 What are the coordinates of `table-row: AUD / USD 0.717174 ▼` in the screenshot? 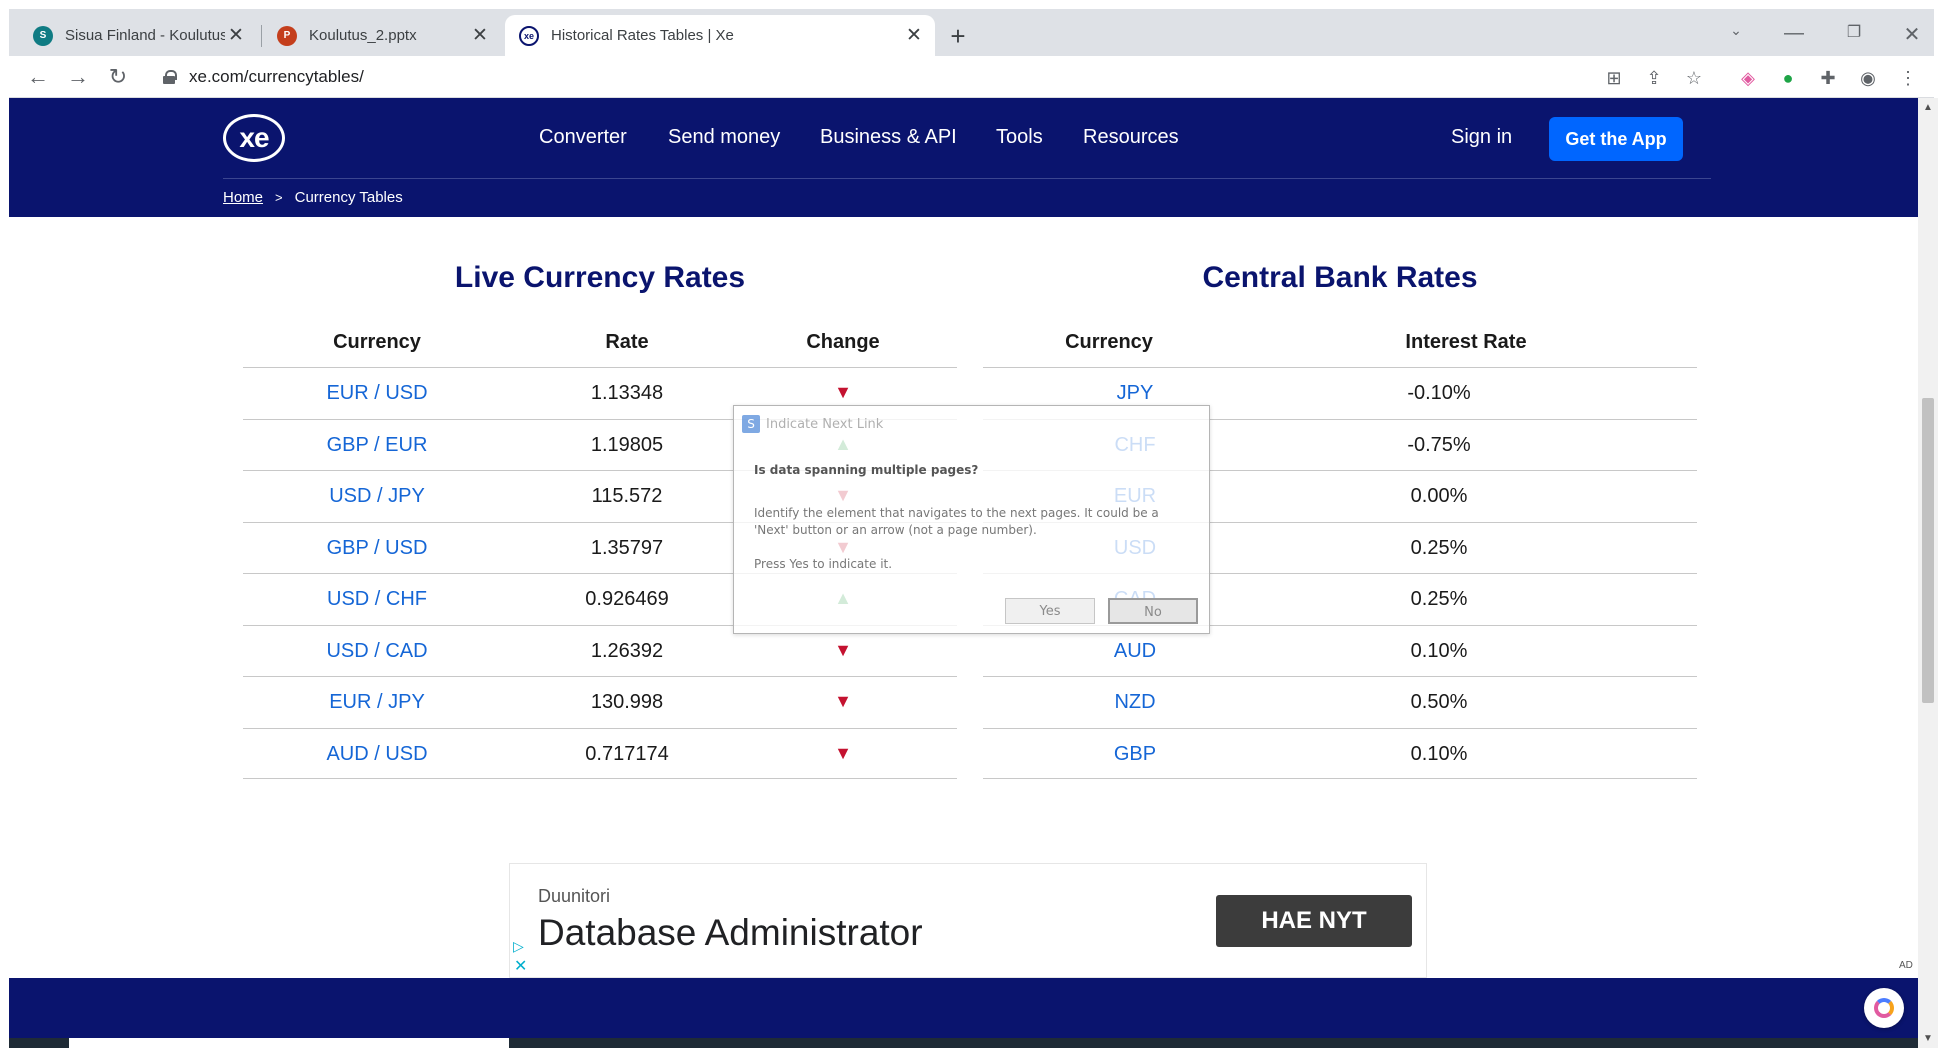 It's located at (600, 753).